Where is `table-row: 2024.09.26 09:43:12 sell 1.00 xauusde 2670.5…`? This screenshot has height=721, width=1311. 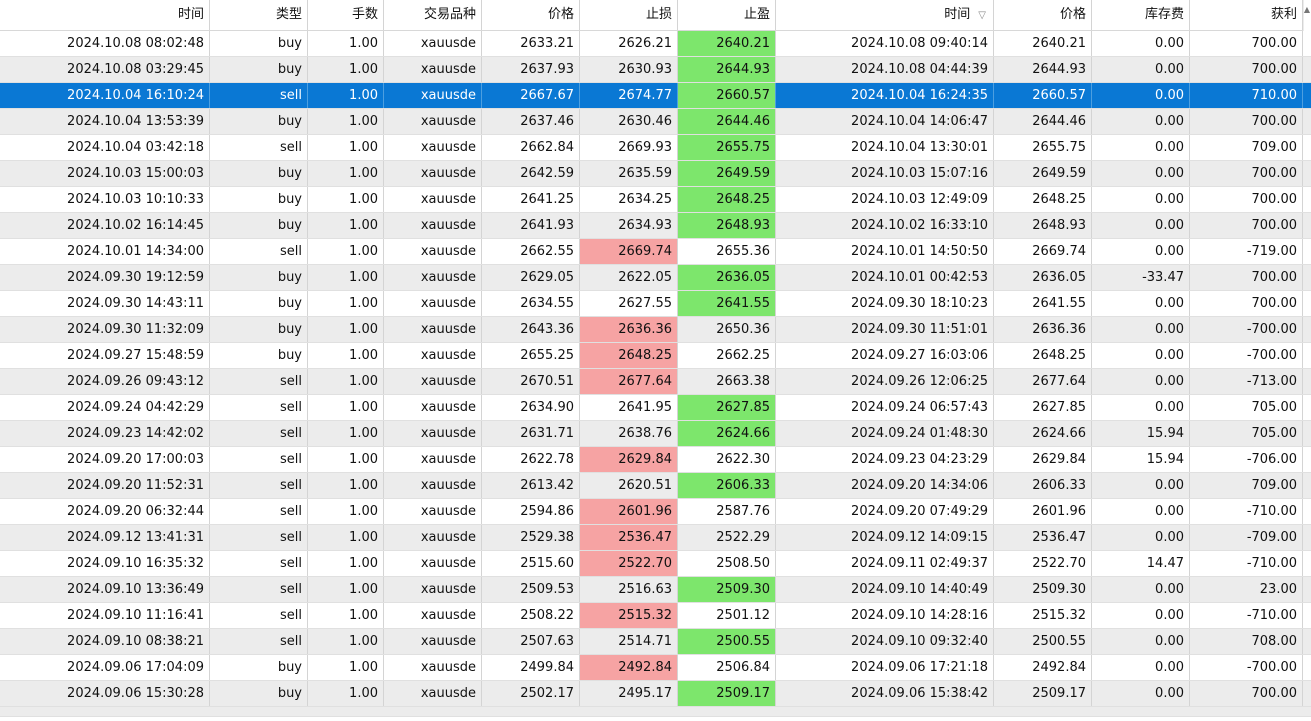 table-row: 2024.09.26 09:43:12 sell 1.00 xauusde 2670.5… is located at coordinates (655, 382).